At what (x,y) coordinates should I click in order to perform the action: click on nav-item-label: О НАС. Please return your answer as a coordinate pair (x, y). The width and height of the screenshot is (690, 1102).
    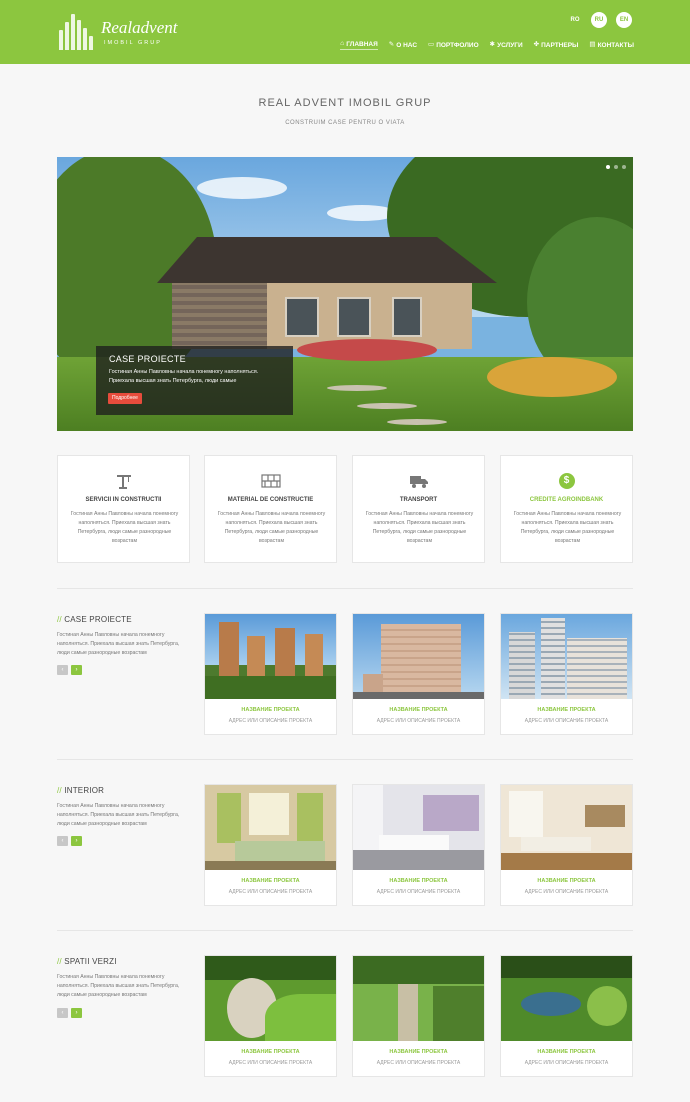
    Looking at the image, I should click on (407, 45).